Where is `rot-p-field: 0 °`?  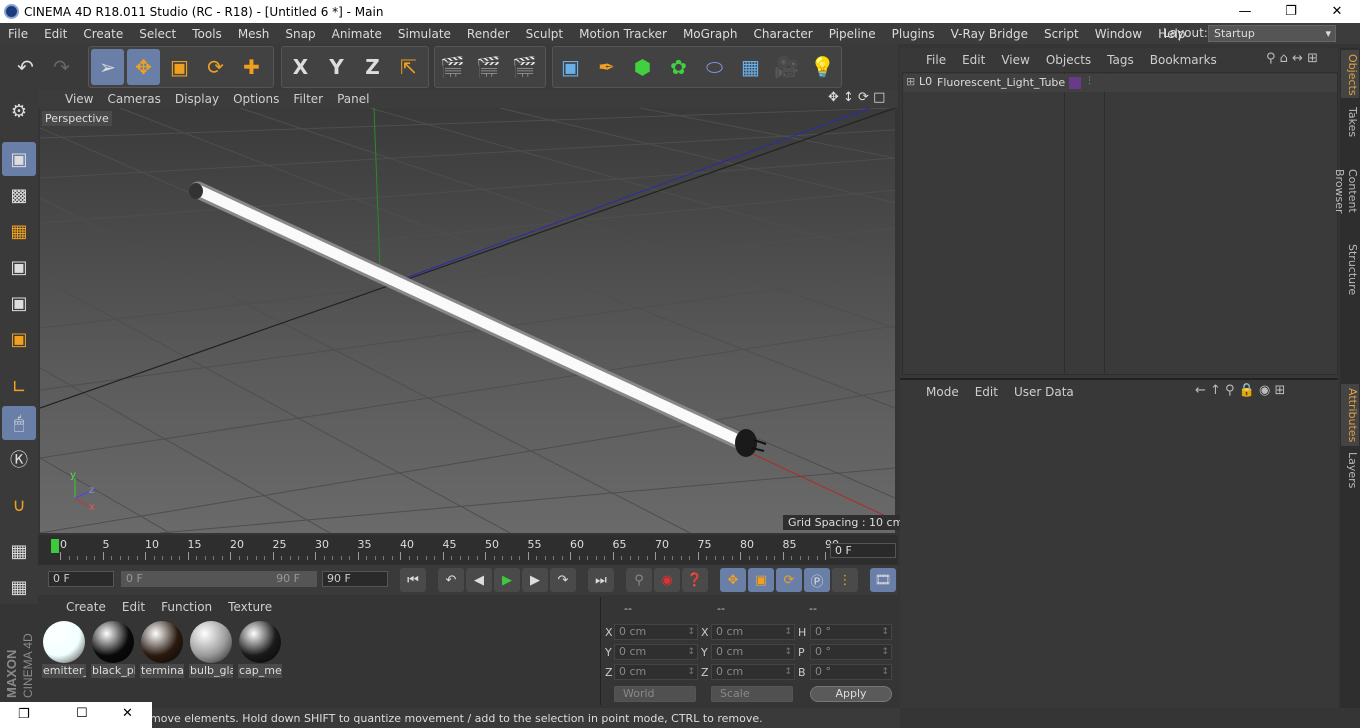 rot-p-field: 0 ° is located at coordinates (851, 652).